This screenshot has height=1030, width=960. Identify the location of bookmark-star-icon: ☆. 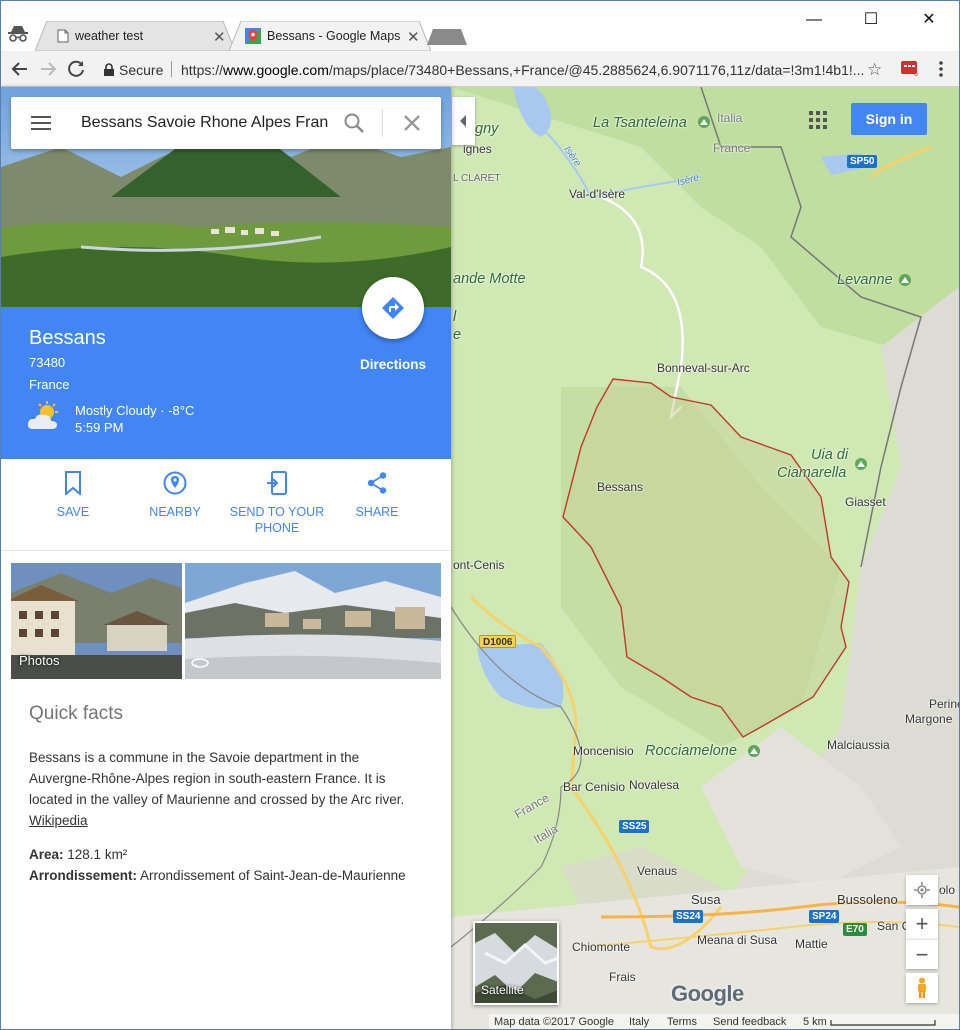
(874, 70).